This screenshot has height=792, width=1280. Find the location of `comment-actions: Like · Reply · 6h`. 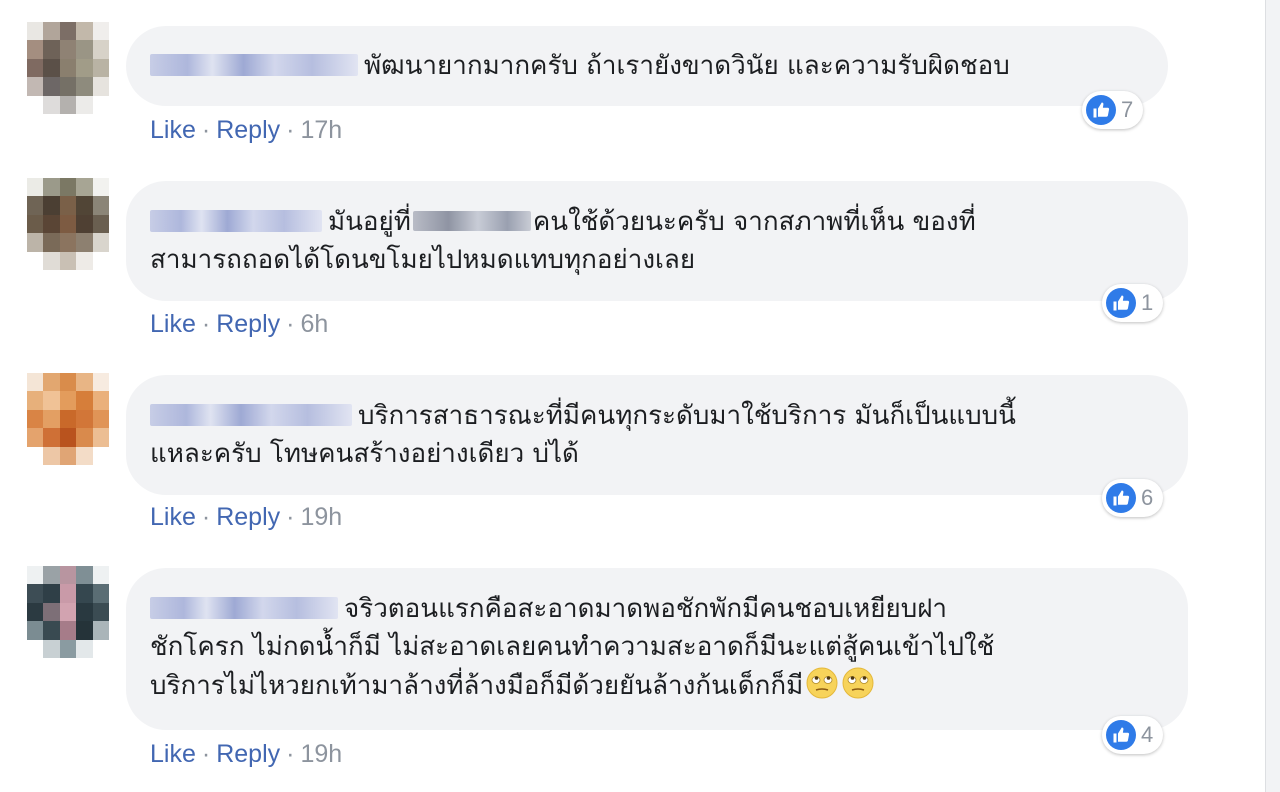

comment-actions: Like · Reply · 6h is located at coordinates (239, 324).